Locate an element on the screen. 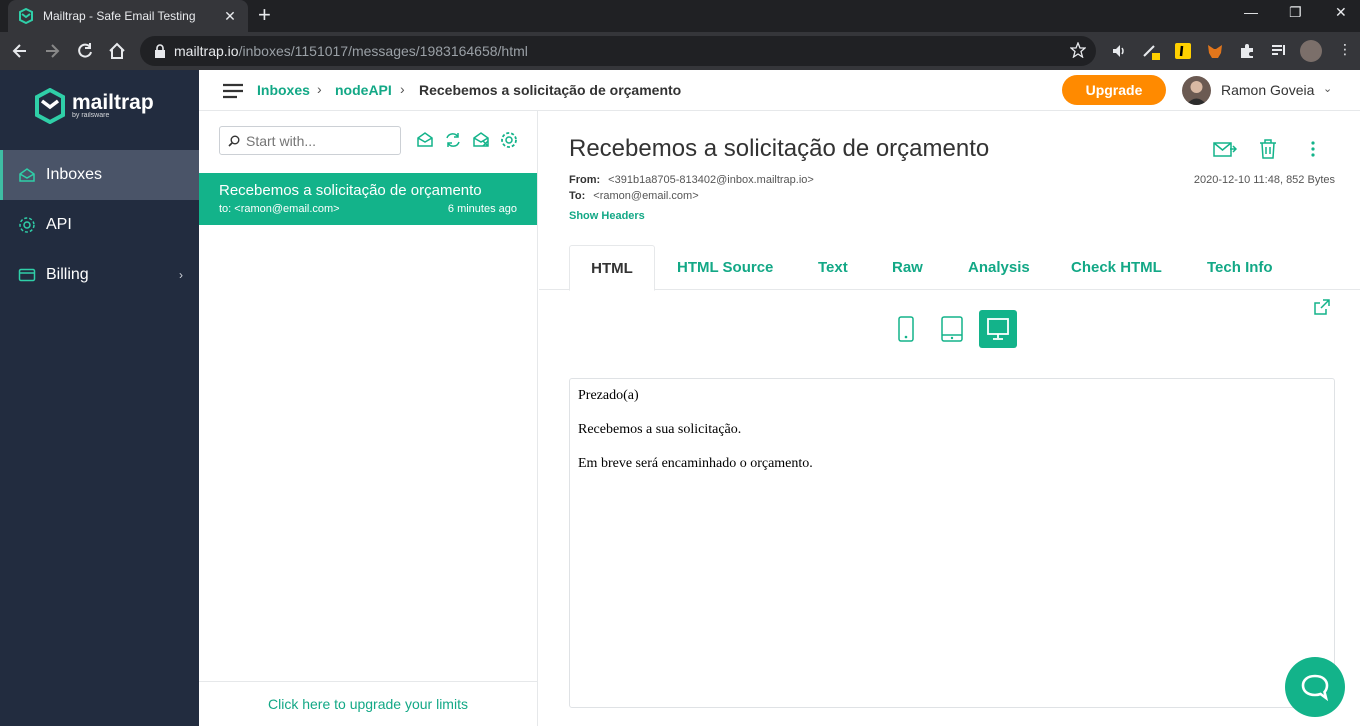 This screenshot has height=726, width=1360. message-time: 6 minutes ago is located at coordinates (482, 209).